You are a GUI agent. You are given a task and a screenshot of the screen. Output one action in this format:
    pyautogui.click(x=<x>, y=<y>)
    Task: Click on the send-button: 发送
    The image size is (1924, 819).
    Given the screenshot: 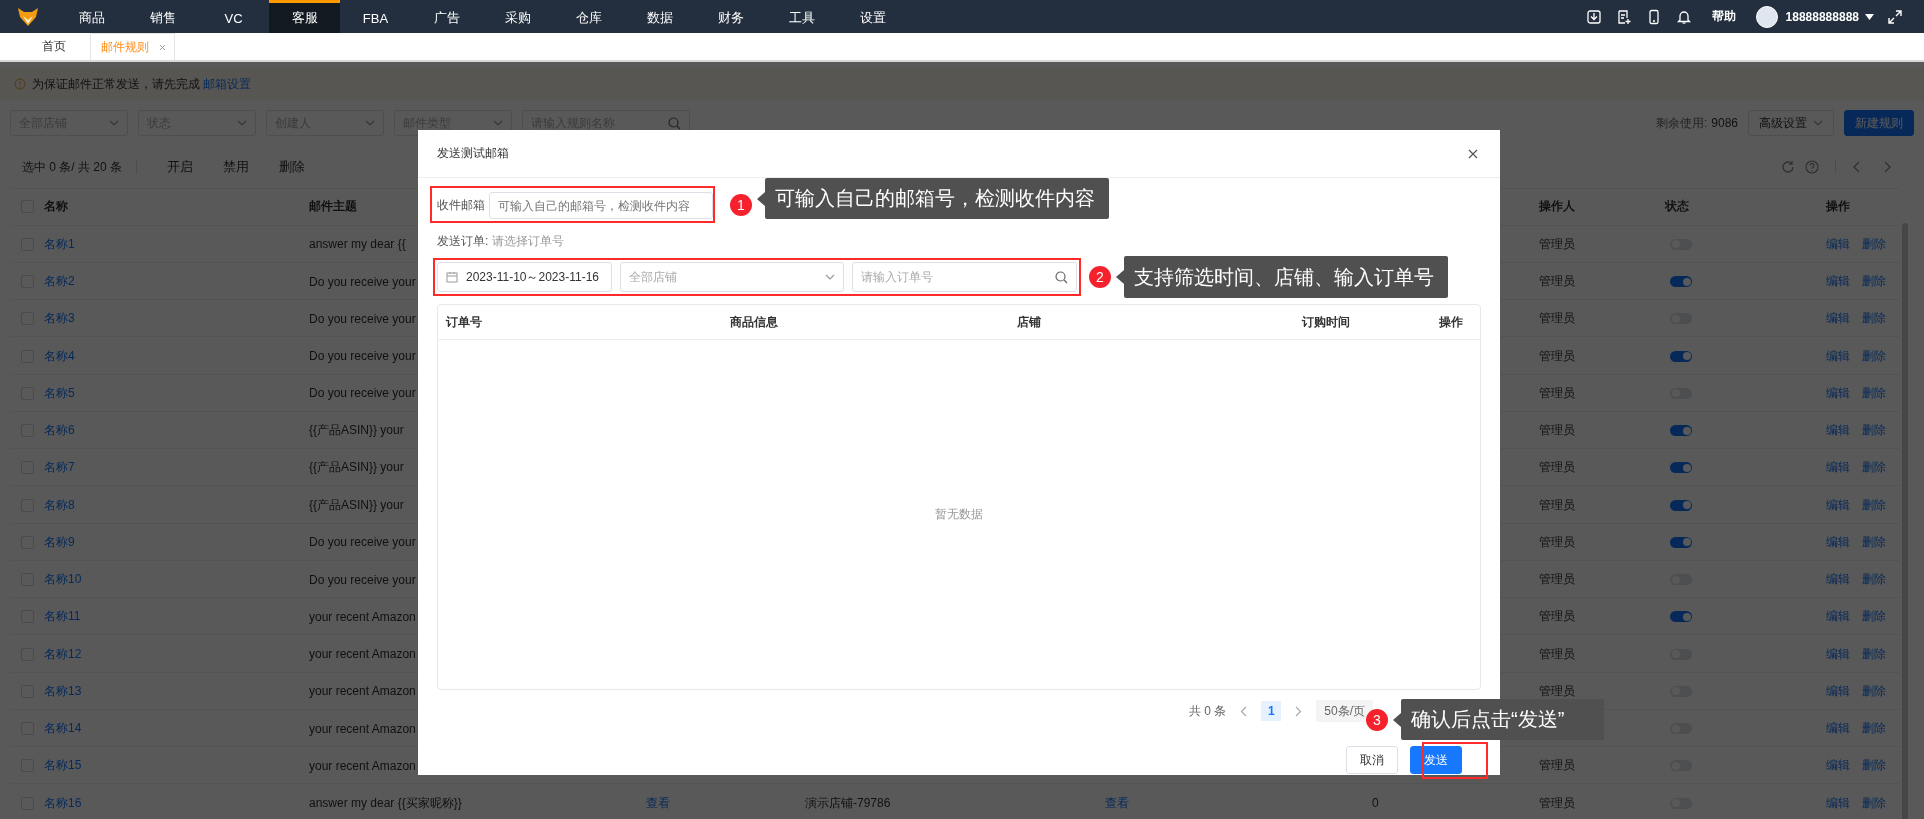 What is the action you would take?
    pyautogui.click(x=1436, y=760)
    